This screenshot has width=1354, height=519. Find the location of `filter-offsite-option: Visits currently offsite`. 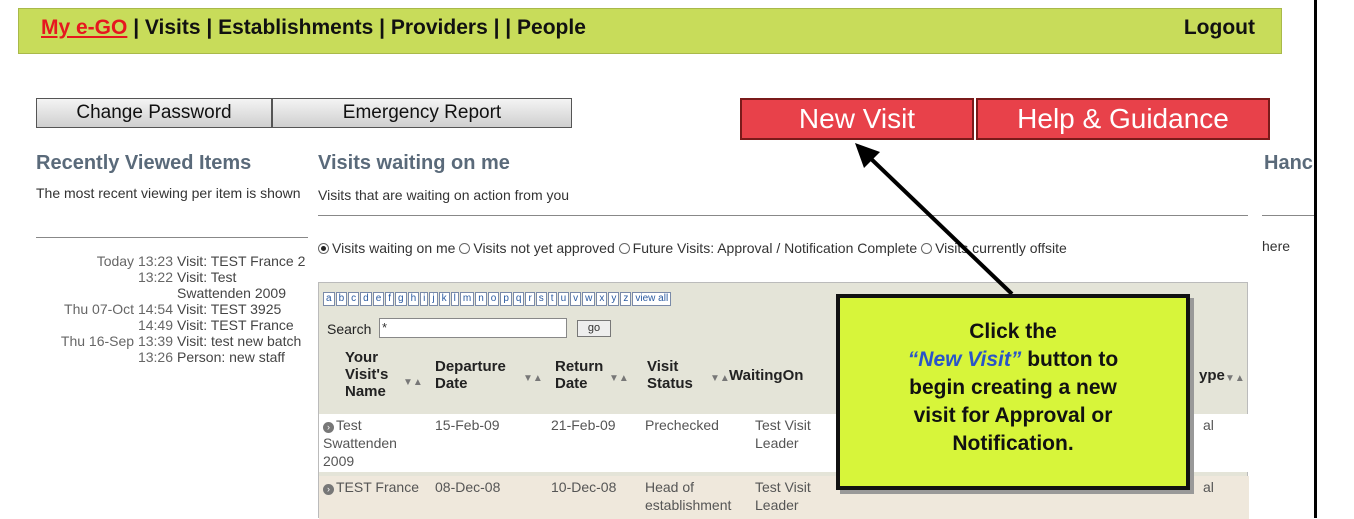

filter-offsite-option: Visits currently offsite is located at coordinates (994, 248).